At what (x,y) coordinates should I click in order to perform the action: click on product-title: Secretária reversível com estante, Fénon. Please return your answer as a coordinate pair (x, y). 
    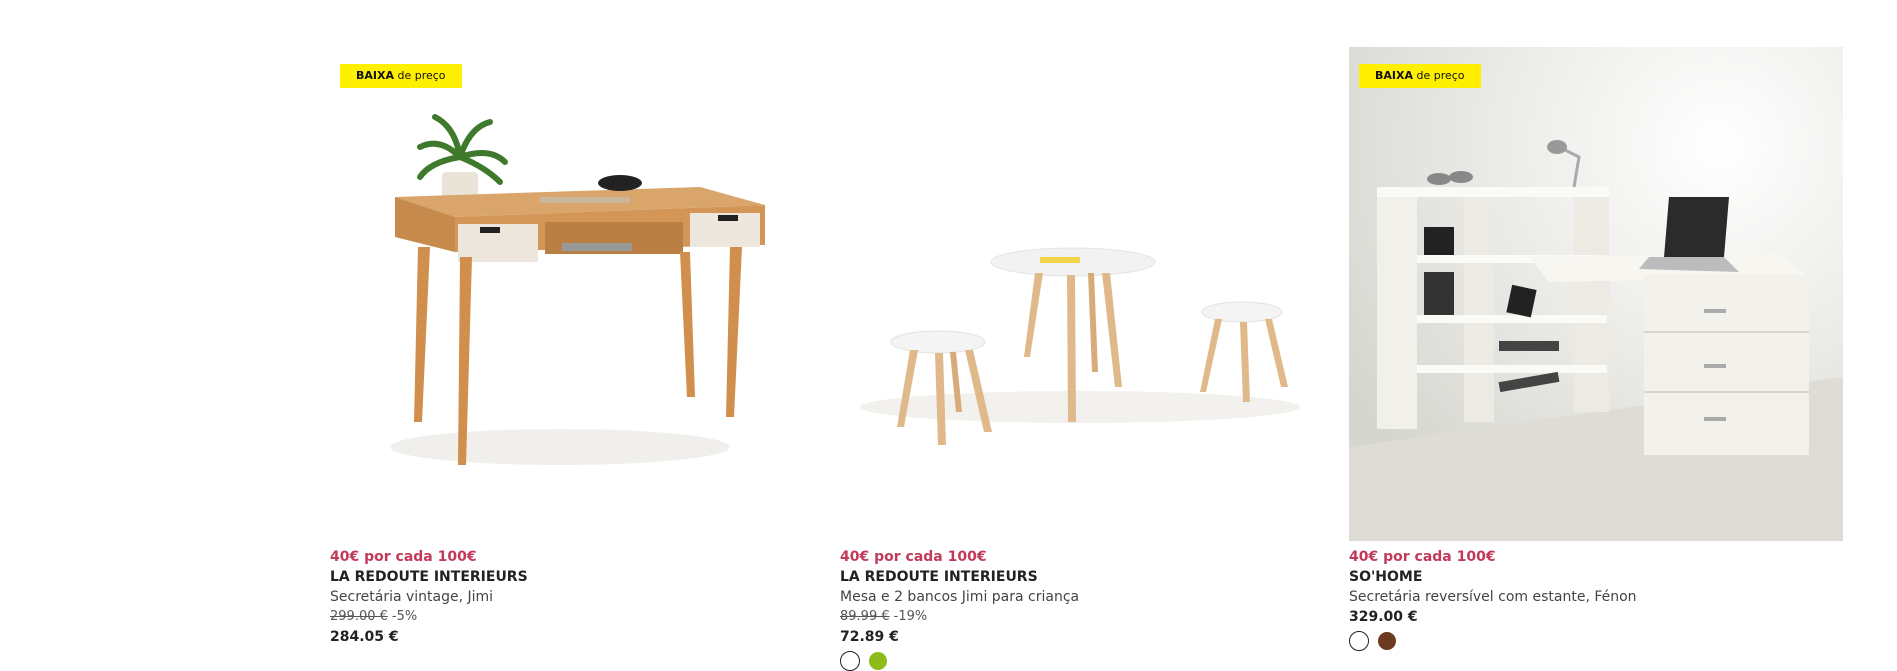
    Looking at the image, I should click on (1596, 597).